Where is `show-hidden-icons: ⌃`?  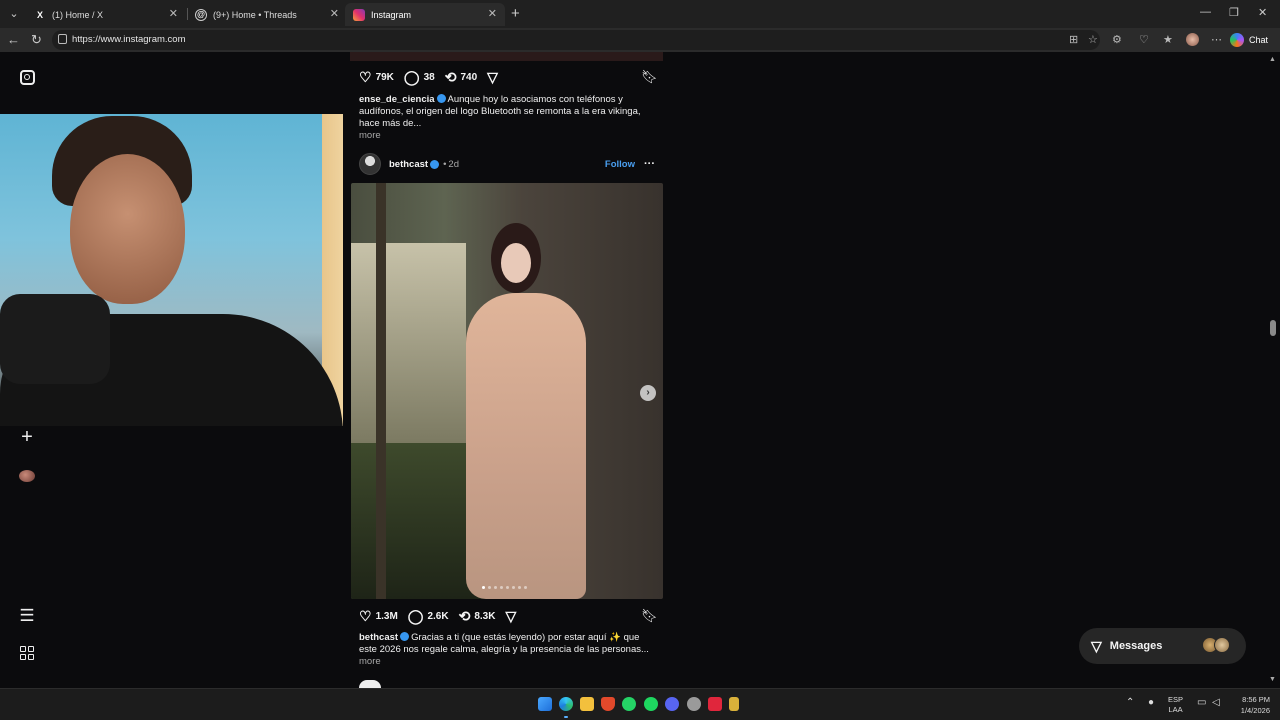 show-hidden-icons: ⌃ is located at coordinates (1130, 702).